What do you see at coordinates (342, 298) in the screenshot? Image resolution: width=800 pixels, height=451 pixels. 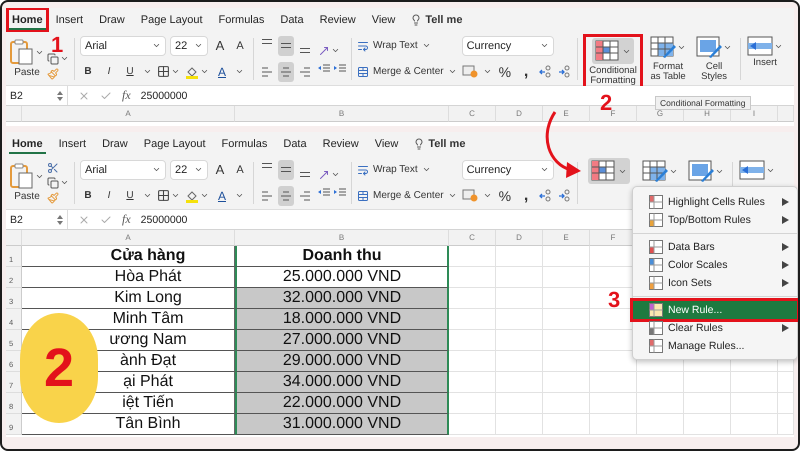 I see `table-cell: 32.000.000 VND` at bounding box center [342, 298].